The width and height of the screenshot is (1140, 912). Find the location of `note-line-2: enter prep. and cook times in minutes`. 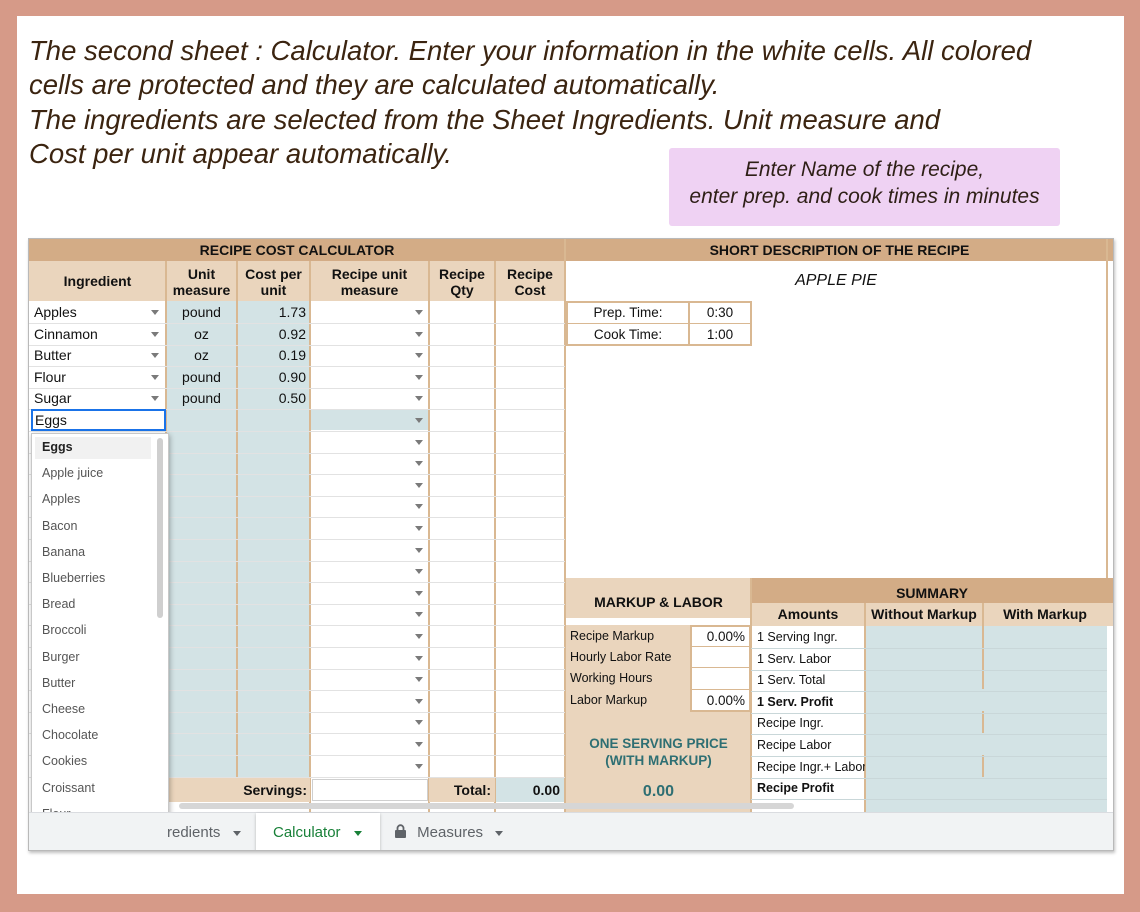

note-line-2: enter prep. and cook times in minutes is located at coordinates (864, 196).